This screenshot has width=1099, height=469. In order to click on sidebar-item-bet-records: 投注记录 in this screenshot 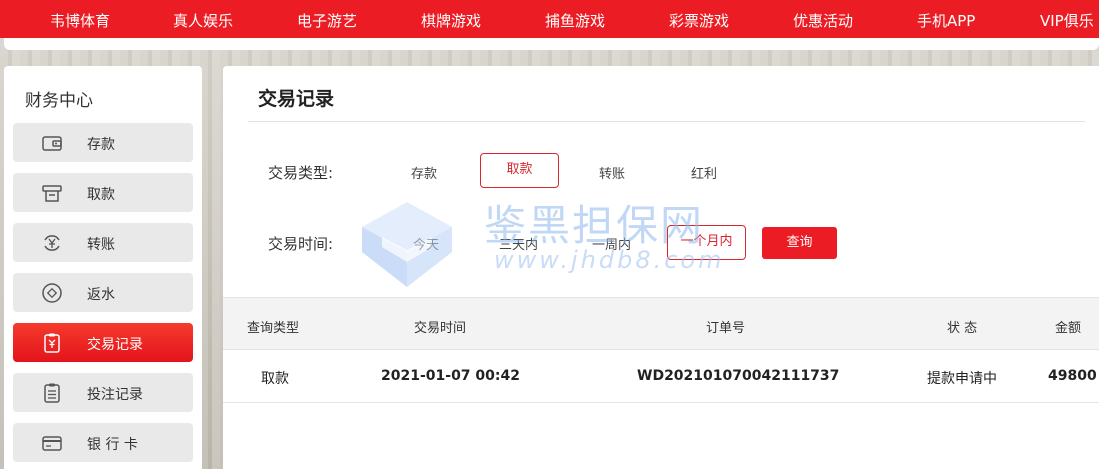, I will do `click(103, 392)`.